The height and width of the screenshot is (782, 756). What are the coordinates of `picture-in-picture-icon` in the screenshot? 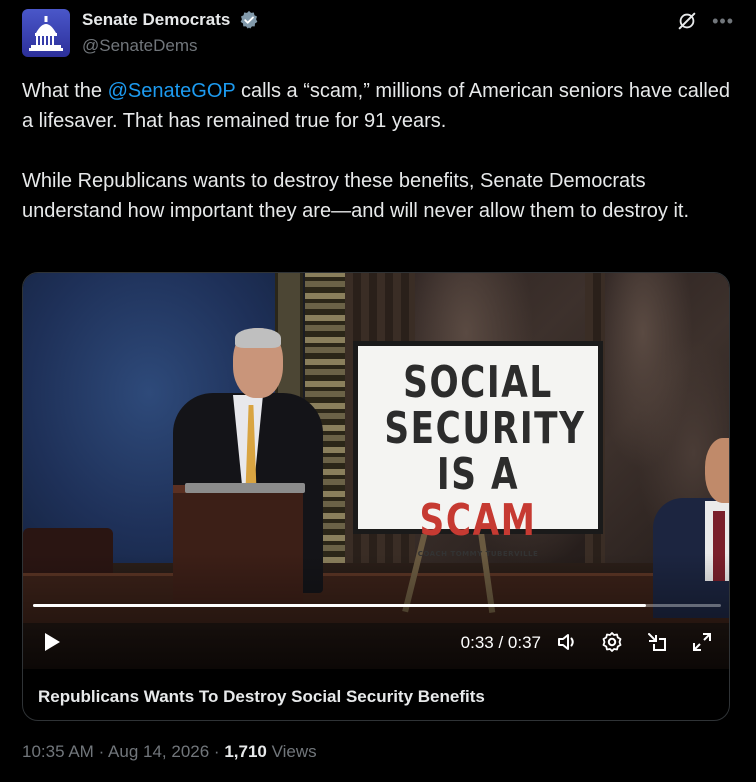 It's located at (657, 642).